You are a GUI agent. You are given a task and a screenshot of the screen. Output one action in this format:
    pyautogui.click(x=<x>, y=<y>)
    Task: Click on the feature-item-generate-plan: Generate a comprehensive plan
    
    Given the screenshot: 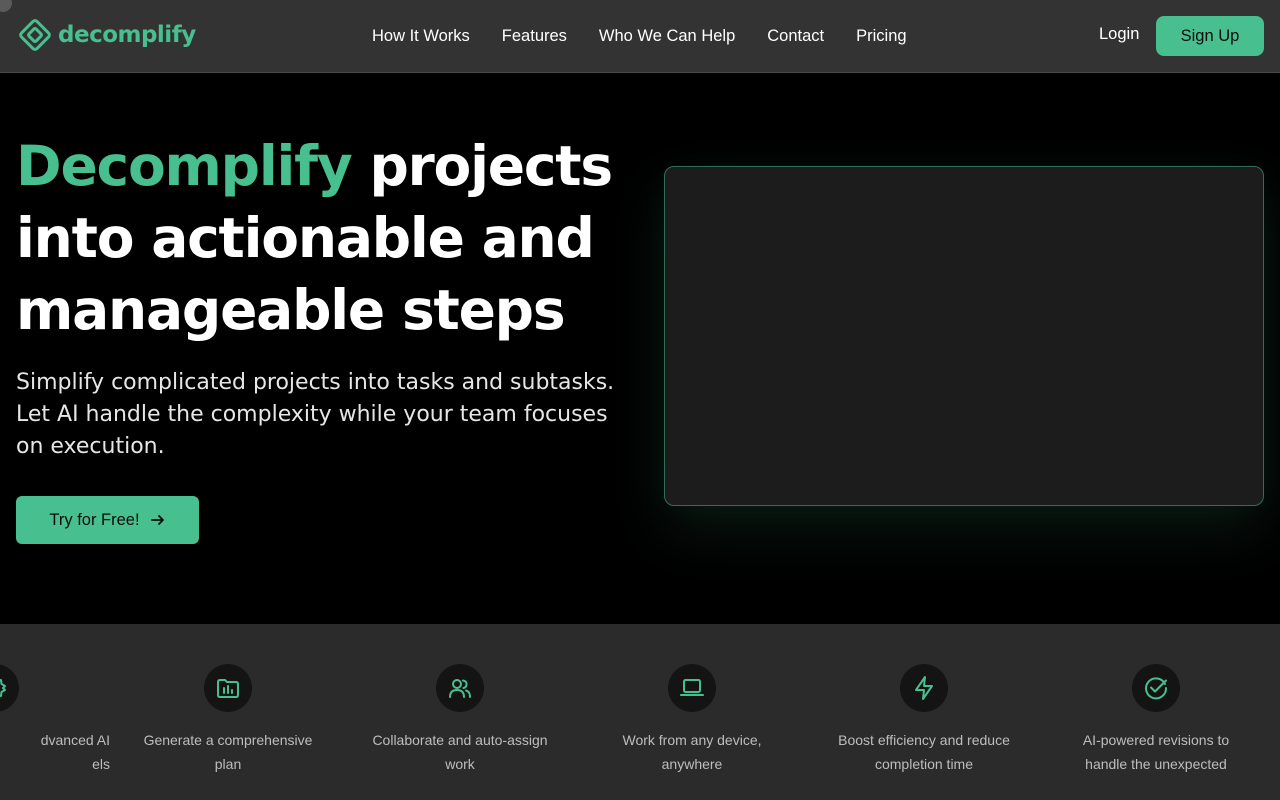 What is the action you would take?
    pyautogui.click(x=228, y=720)
    